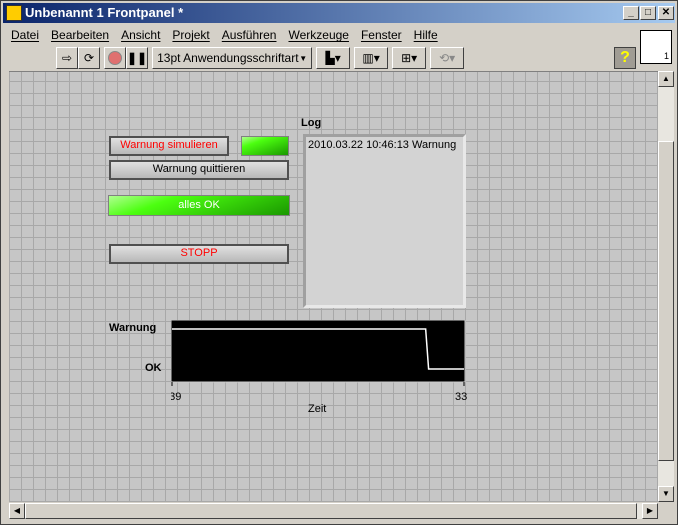 The height and width of the screenshot is (525, 678). What do you see at coordinates (317, 409) in the screenshot?
I see `x-axis-label: Zeit` at bounding box center [317, 409].